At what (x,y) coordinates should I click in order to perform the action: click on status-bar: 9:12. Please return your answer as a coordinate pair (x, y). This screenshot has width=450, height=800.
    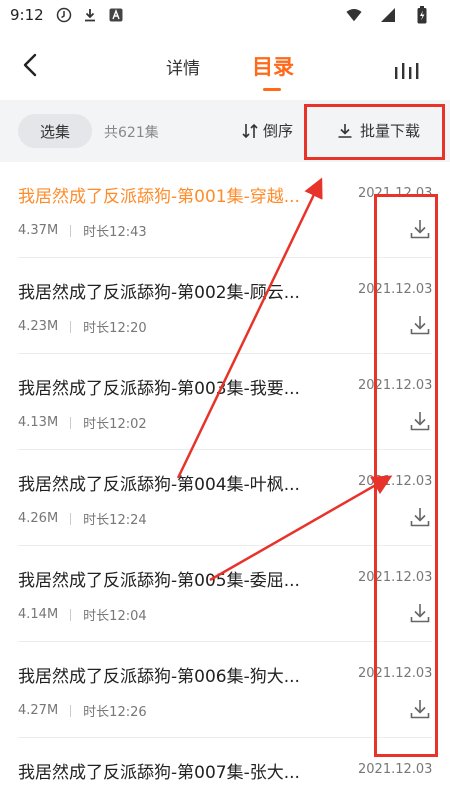
    Looking at the image, I should click on (225, 15).